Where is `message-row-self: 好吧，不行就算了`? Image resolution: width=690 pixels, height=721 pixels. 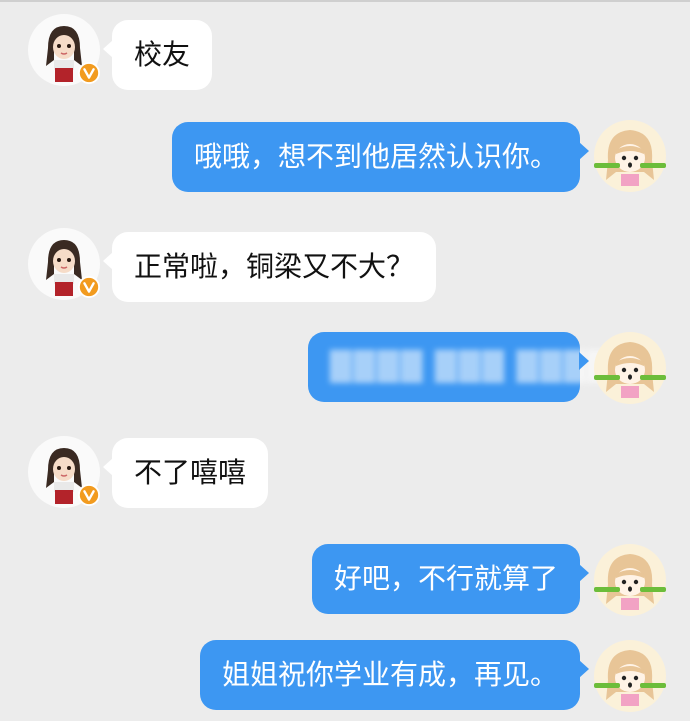
message-row-self: 好吧，不行就算了 is located at coordinates (345, 582).